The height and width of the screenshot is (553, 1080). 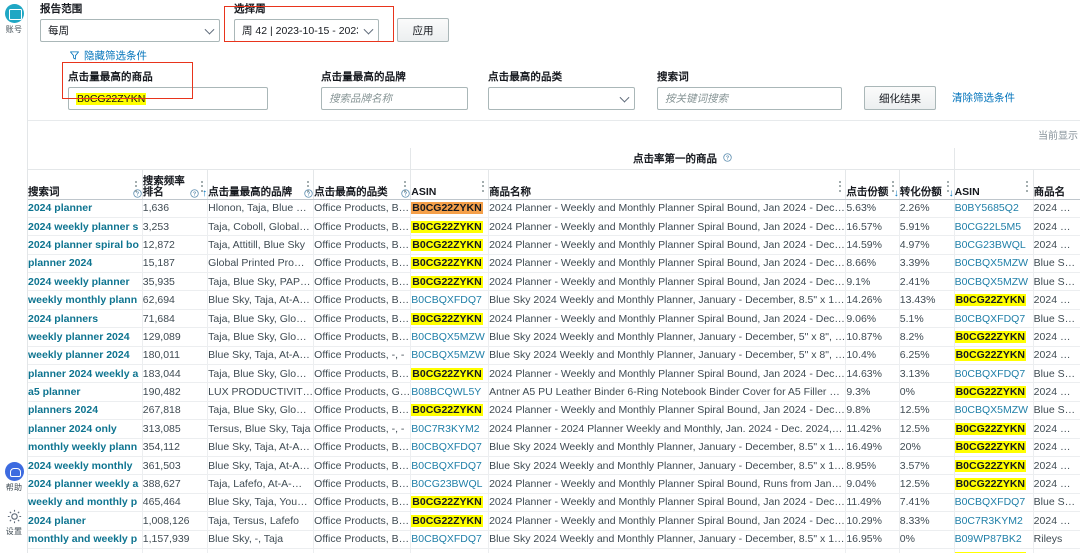 I want to click on col-menu-category, so click(x=404, y=186).